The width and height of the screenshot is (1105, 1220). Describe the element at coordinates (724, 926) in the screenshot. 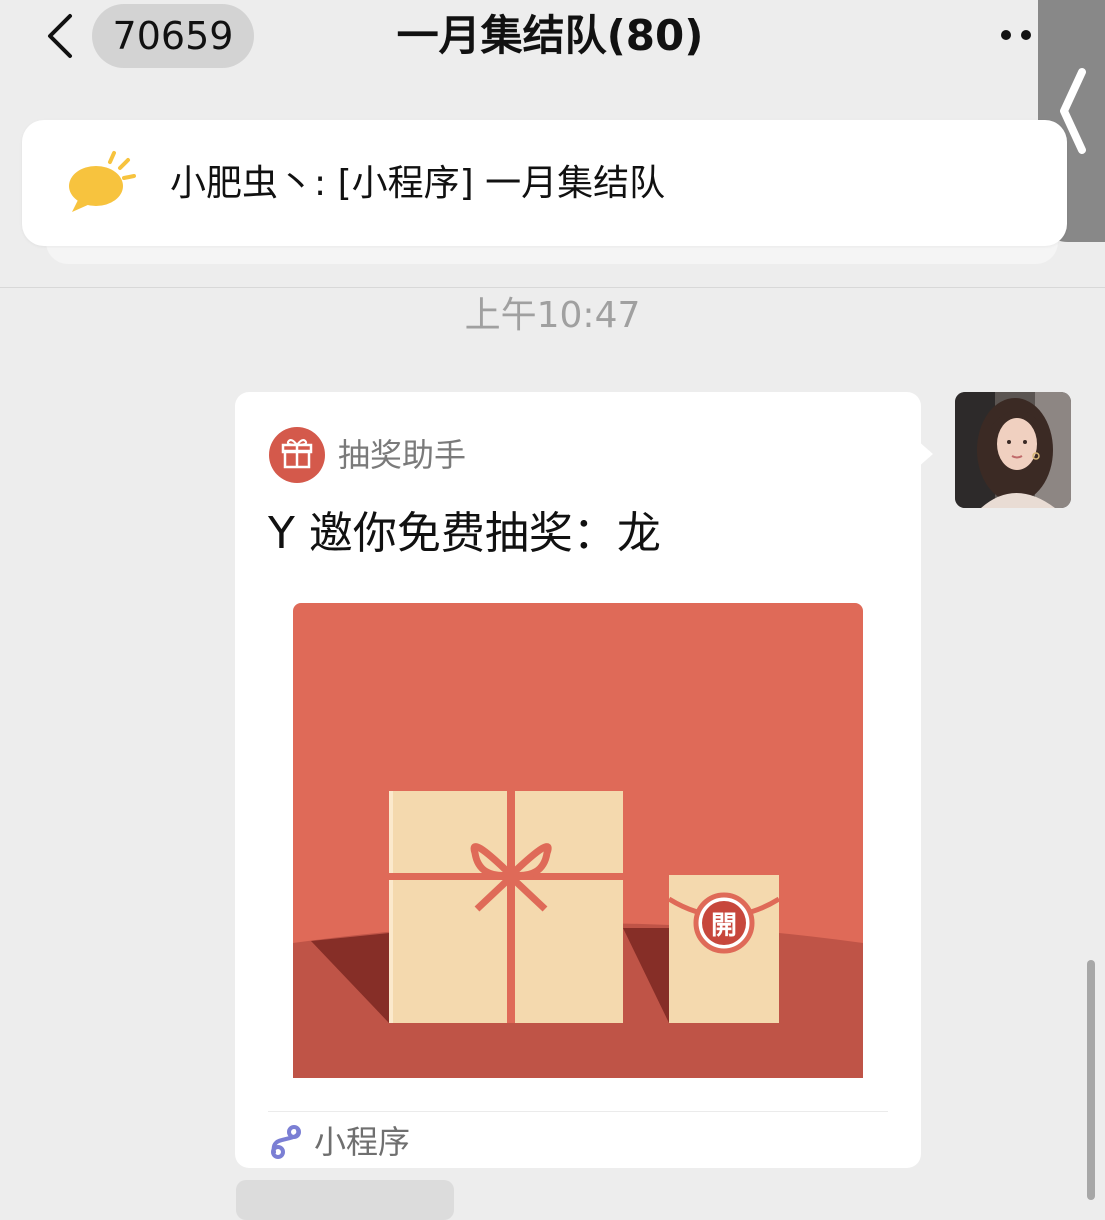

I see `open-char: 開` at that location.